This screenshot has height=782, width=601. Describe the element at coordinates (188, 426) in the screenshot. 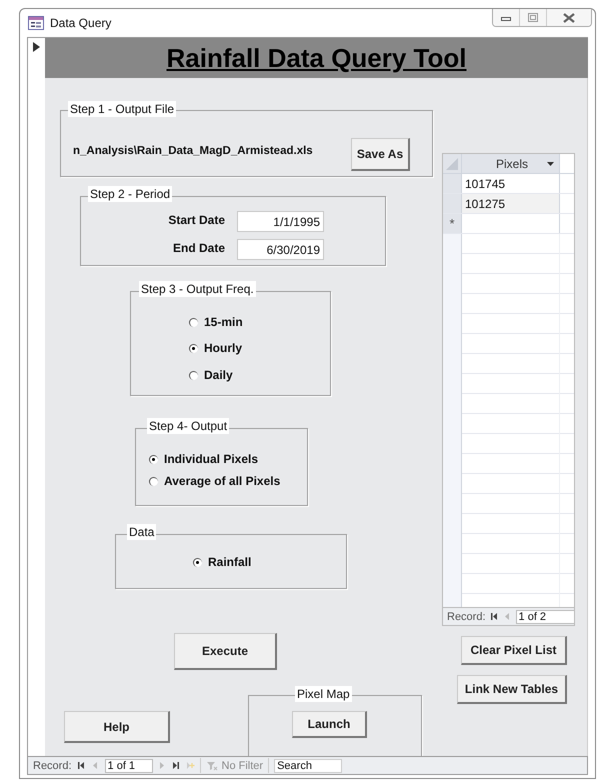

I see `group-label: Step 4- Output` at that location.